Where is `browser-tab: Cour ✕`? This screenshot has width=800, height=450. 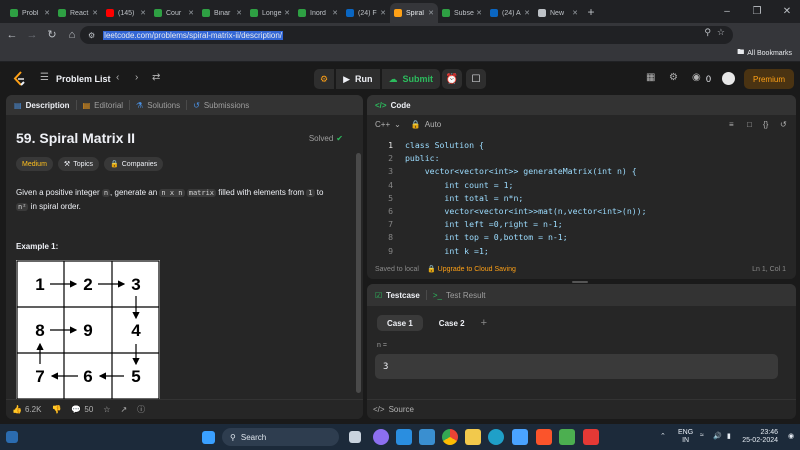
browser-tab: Cour ✕ is located at coordinates (174, 13).